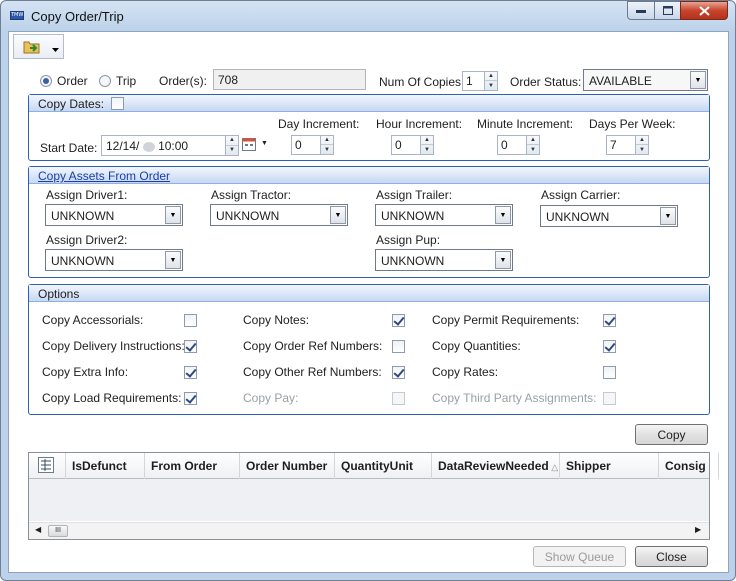 Image resolution: width=736 pixels, height=581 pixels. What do you see at coordinates (368, 16) in the screenshot?
I see `title-bar: TMW Copy Order/Trip` at bounding box center [368, 16].